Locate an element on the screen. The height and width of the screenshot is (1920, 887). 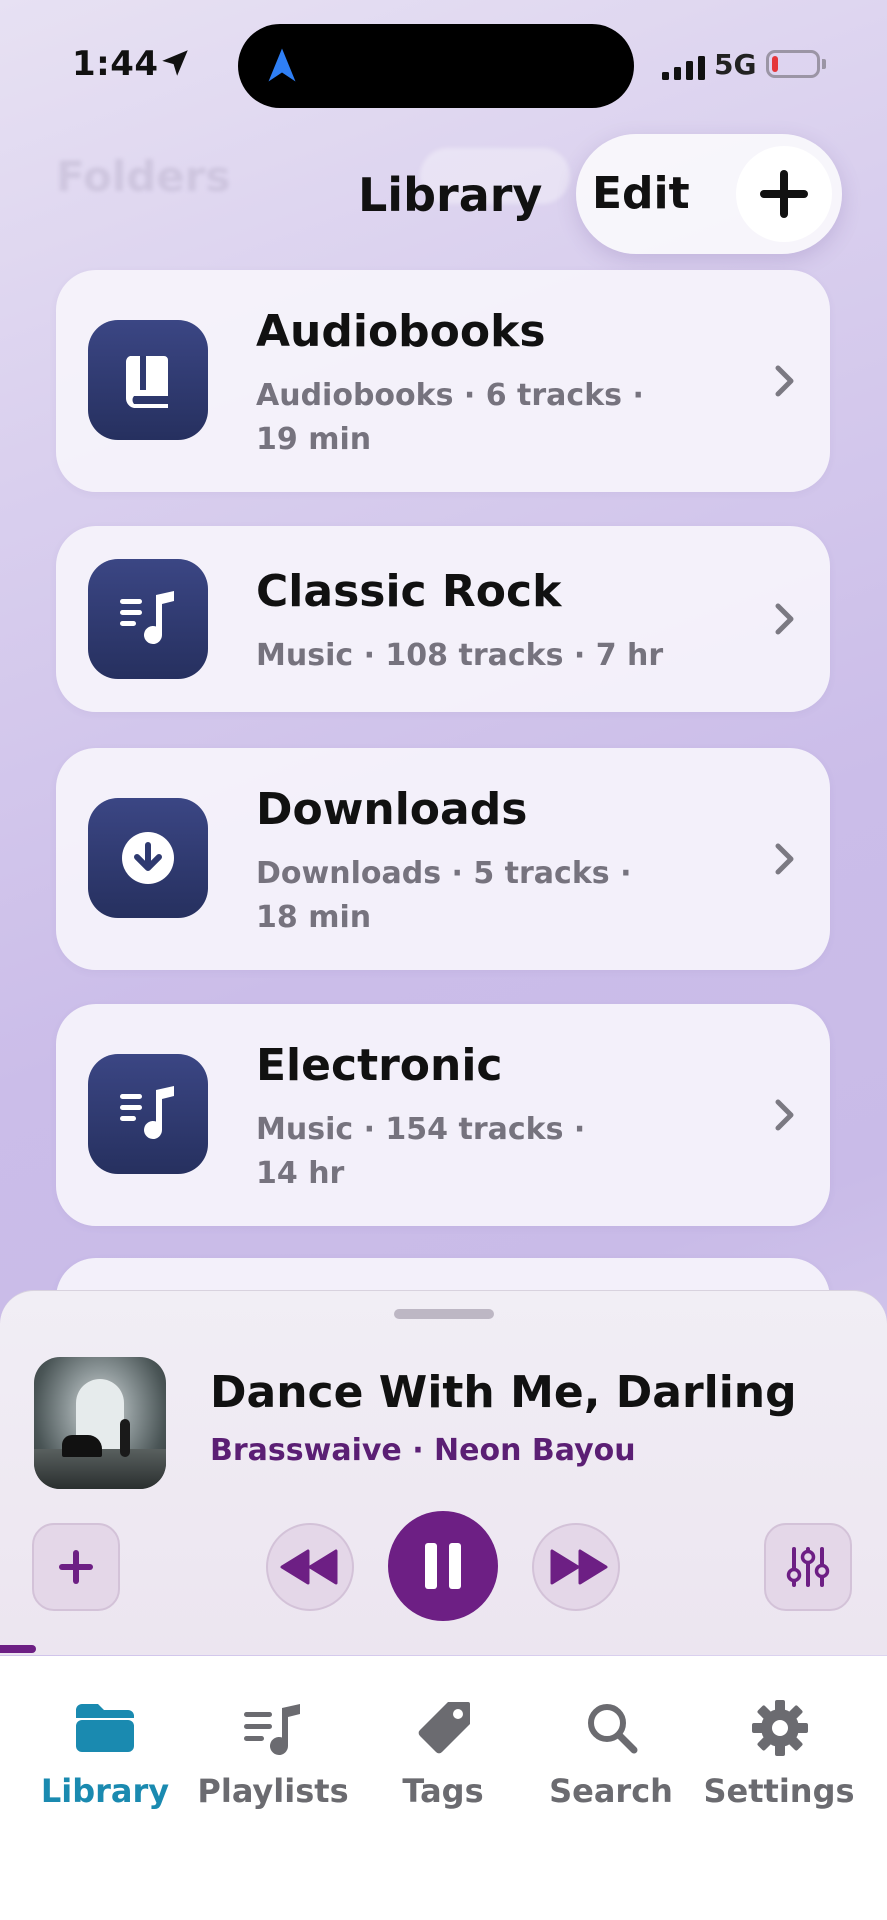
add-to-playlist-button is located at coordinates (76, 1567).